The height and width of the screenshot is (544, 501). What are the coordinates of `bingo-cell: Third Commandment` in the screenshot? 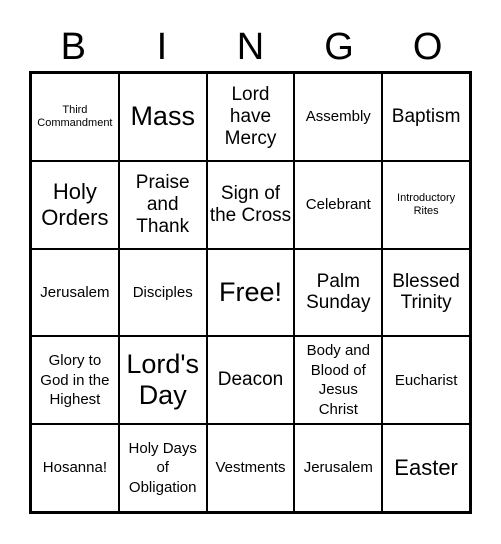 It's located at (75, 117).